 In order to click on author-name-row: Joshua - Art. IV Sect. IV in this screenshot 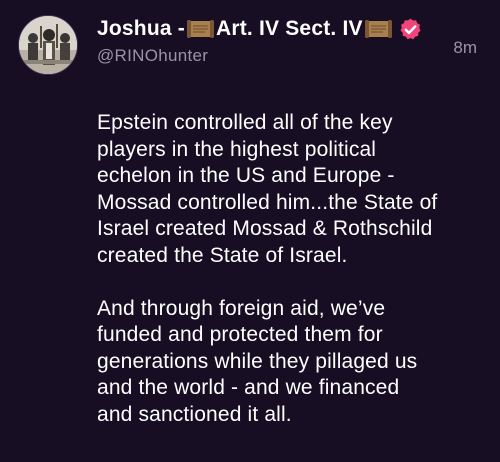, I will do `click(260, 29)`.